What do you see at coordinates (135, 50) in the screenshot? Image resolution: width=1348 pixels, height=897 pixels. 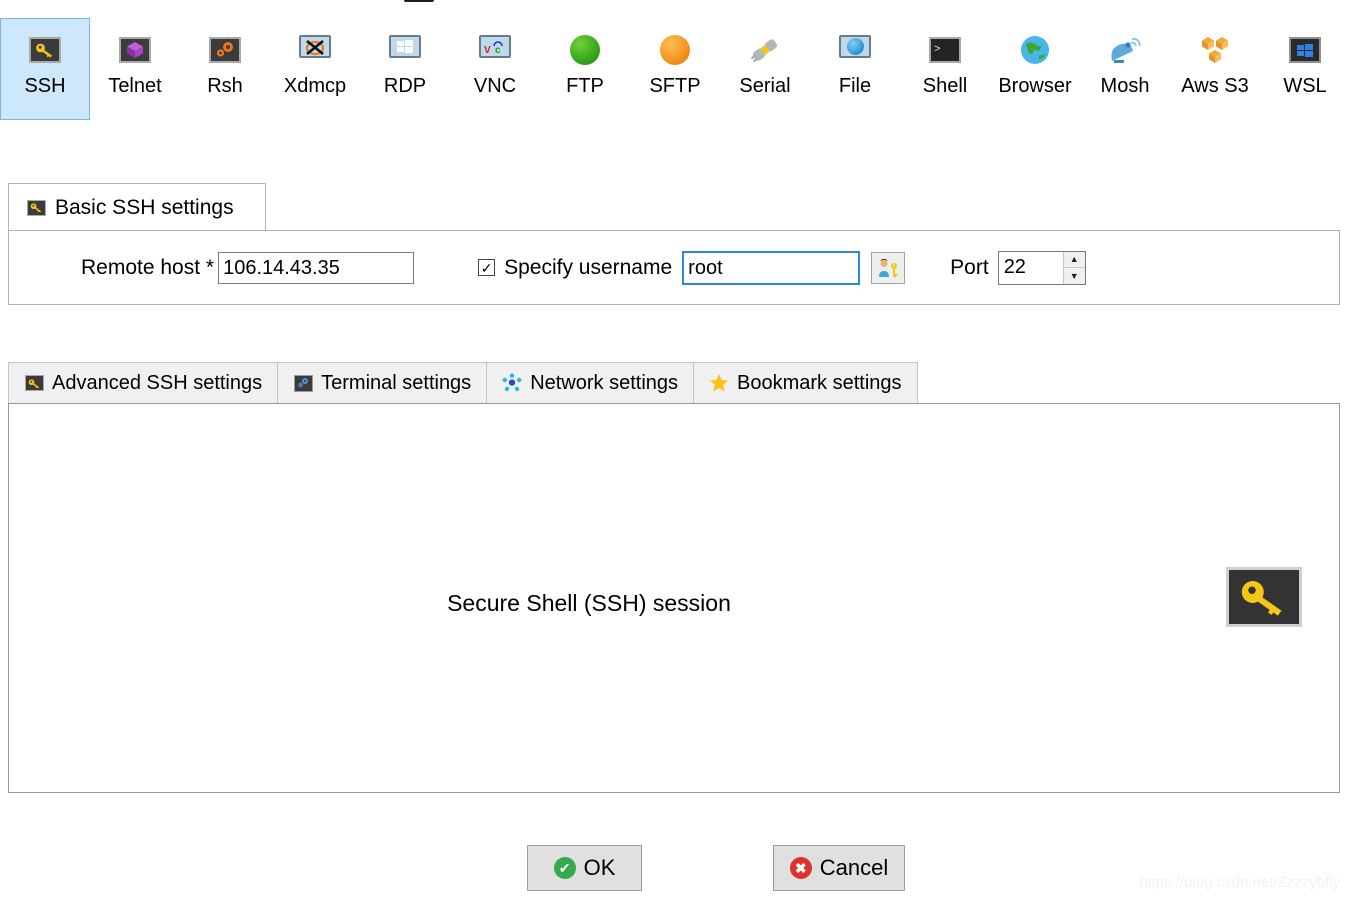 I see `purple-cube-icon` at bounding box center [135, 50].